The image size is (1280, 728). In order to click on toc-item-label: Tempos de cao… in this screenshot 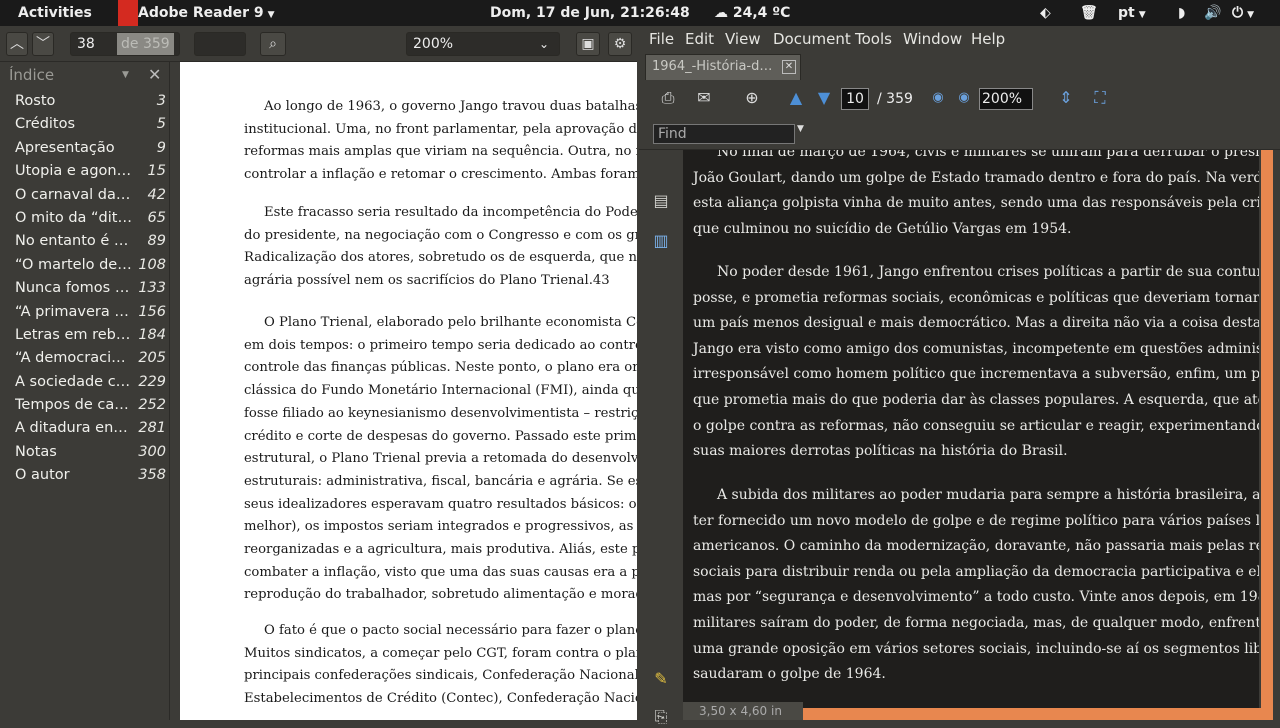, I will do `click(74, 405)`.